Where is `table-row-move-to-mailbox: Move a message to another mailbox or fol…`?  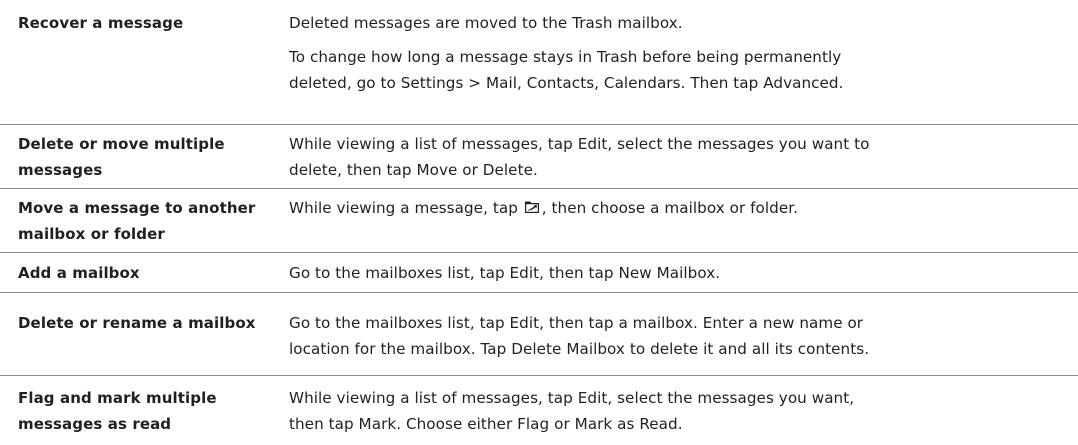 table-row-move-to-mailbox: Move a message to another mailbox or fol… is located at coordinates (539, 220).